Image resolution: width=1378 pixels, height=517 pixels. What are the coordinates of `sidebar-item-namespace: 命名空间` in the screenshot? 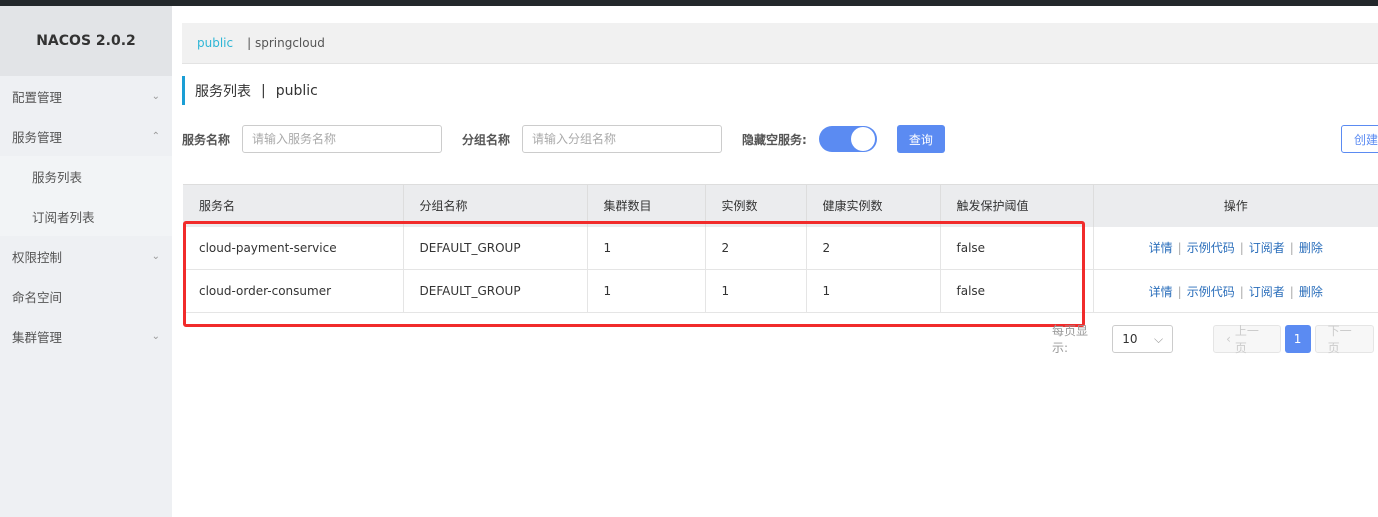 It's located at (86, 296).